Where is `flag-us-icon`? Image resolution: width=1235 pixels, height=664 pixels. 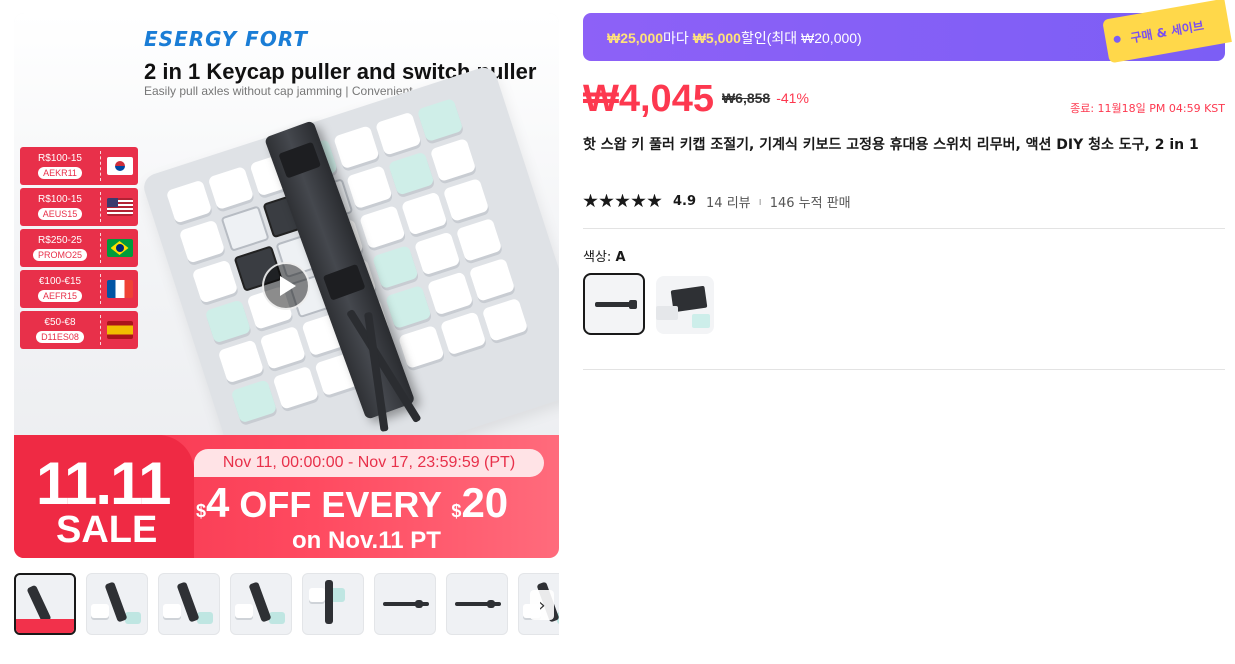 flag-us-icon is located at coordinates (119, 207).